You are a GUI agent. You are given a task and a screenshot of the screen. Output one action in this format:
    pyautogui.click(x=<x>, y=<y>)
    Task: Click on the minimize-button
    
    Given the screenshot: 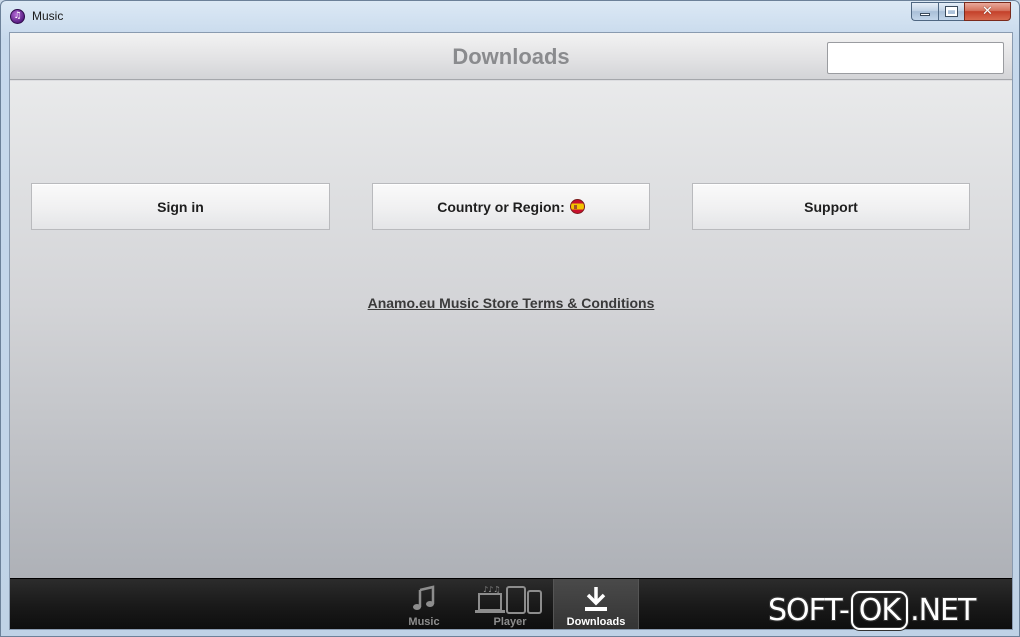 What is the action you would take?
    pyautogui.click(x=924, y=11)
    